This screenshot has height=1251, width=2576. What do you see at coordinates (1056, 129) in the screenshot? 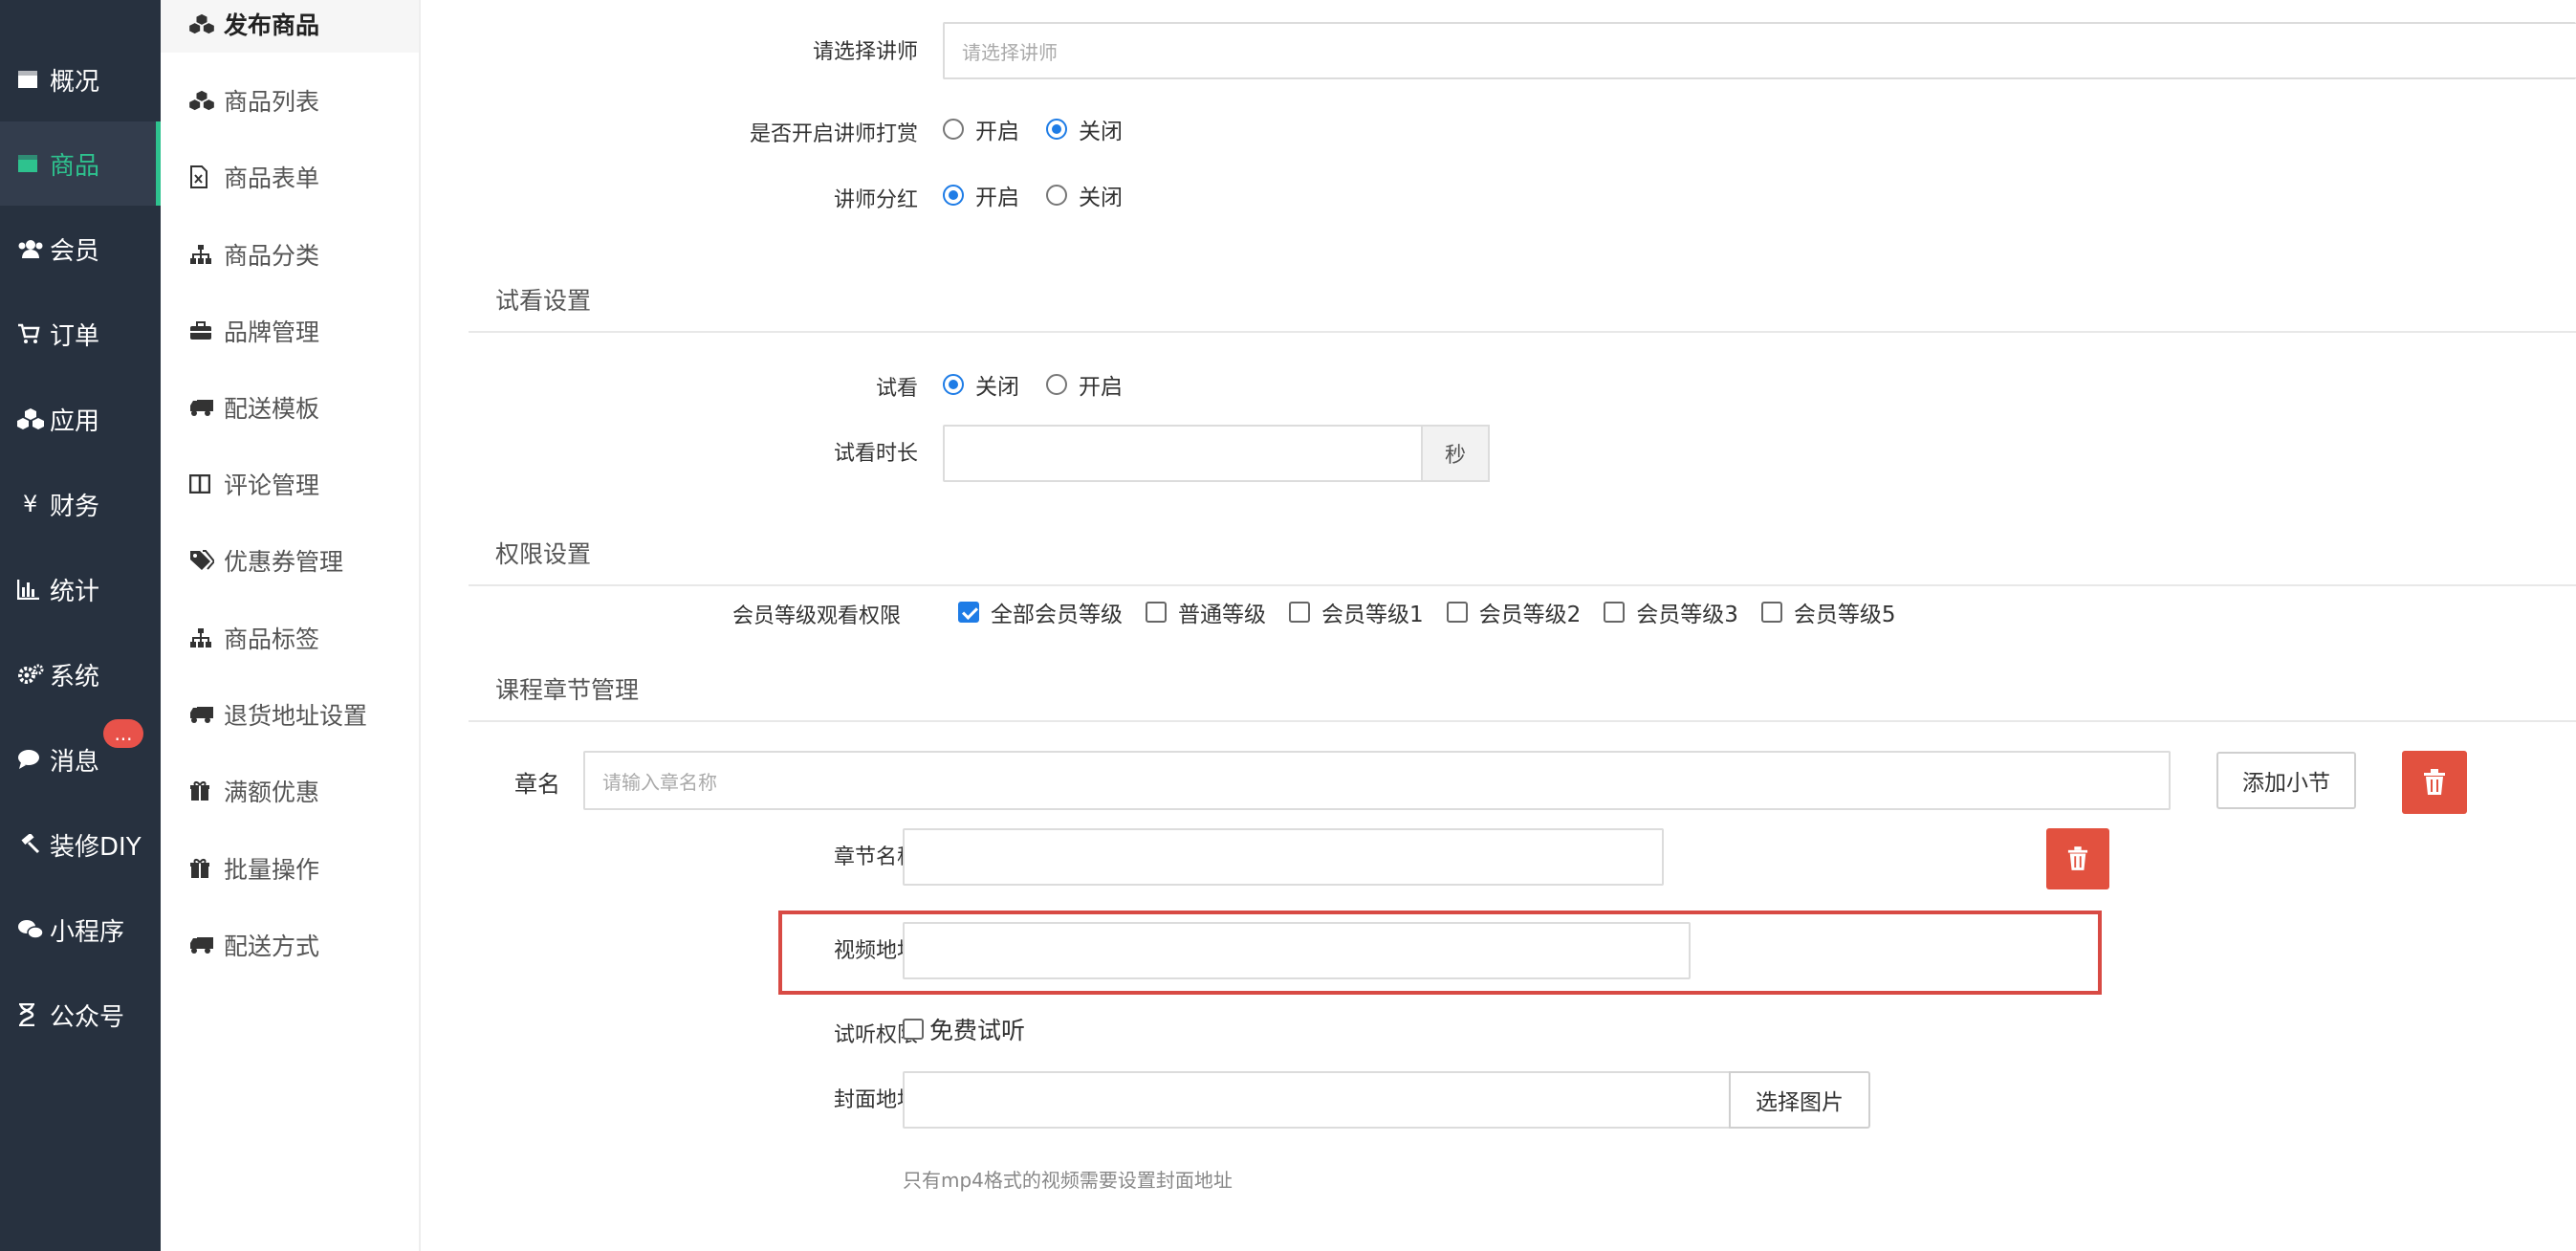
I see `reward-off-radio` at bounding box center [1056, 129].